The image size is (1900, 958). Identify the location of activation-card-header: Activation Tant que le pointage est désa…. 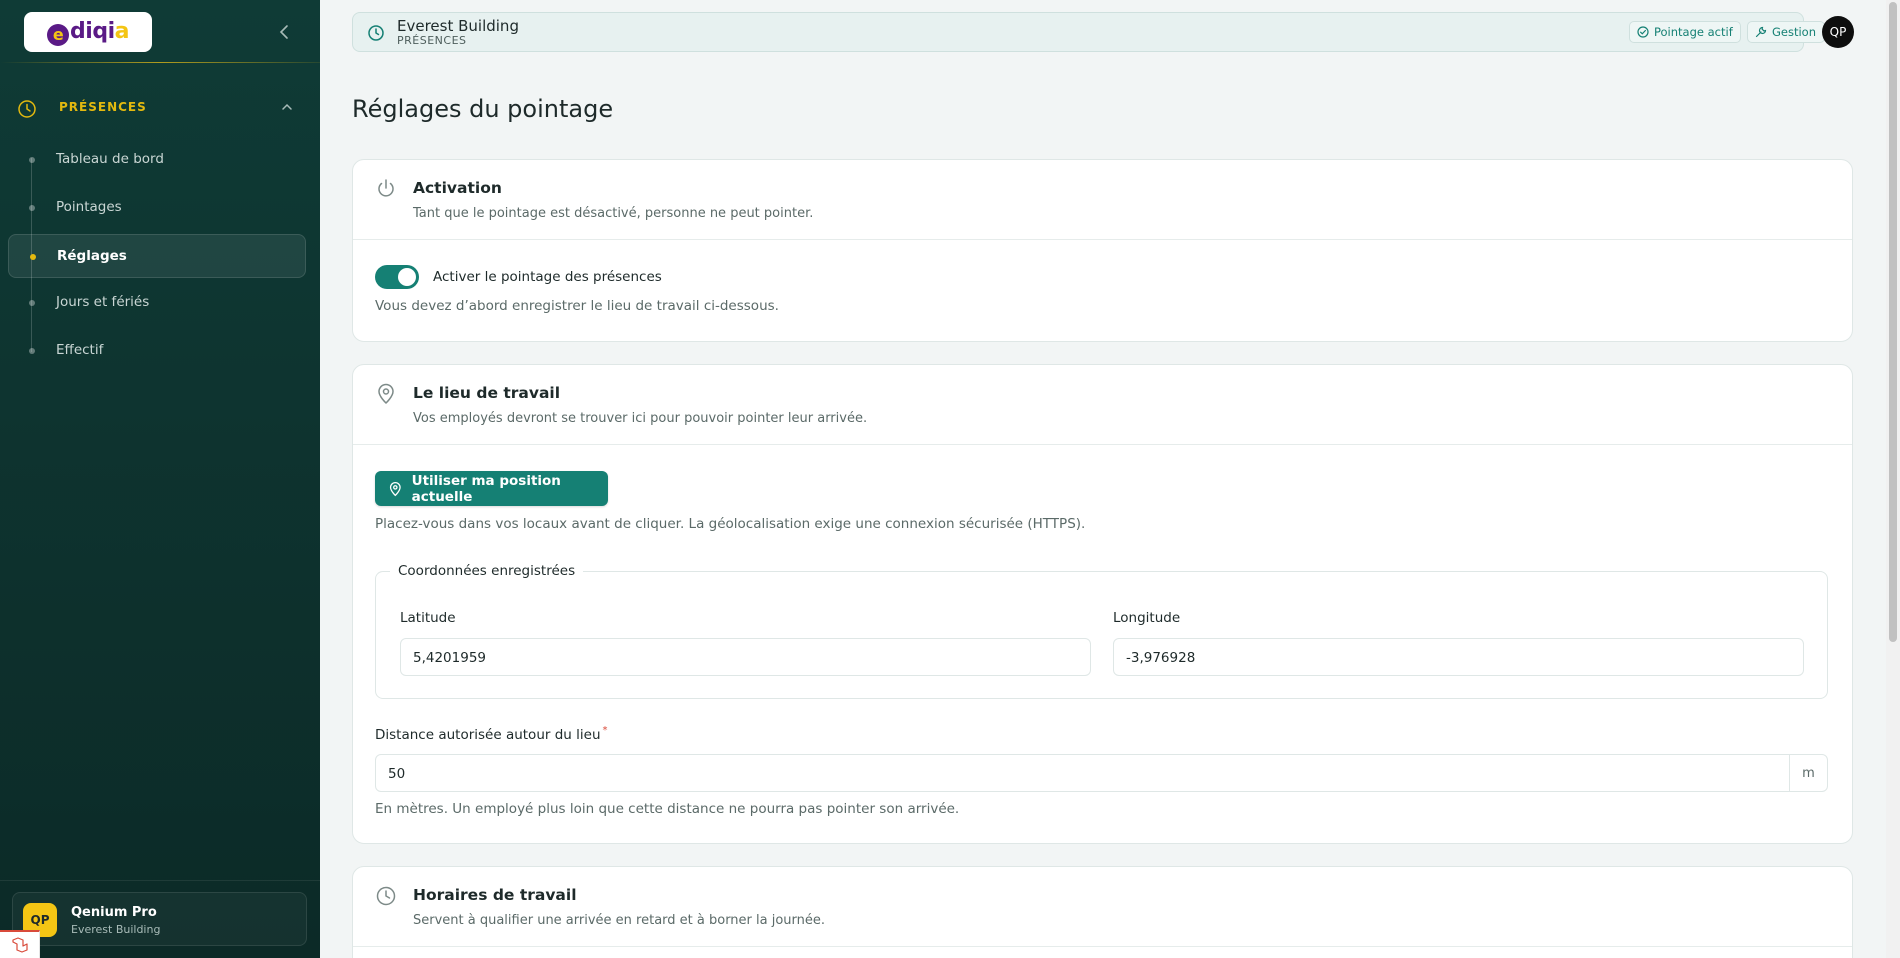
(1102, 200).